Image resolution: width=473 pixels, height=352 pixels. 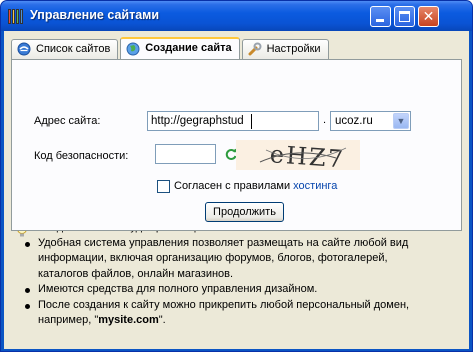 I want to click on agree-label: Согласен с правилами, so click(x=232, y=186).